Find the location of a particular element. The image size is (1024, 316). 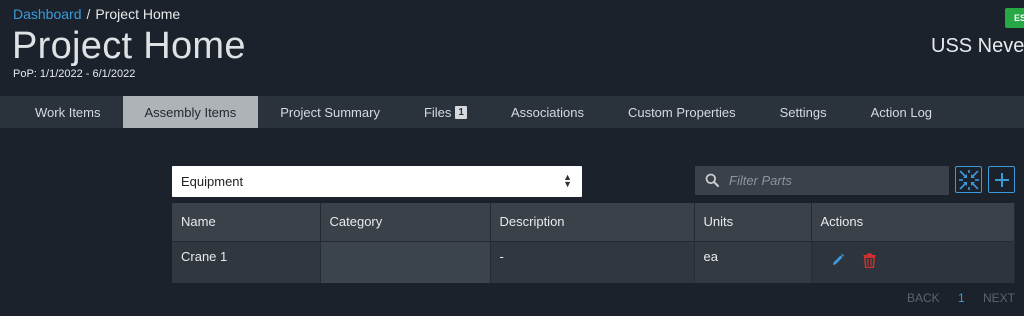

tab-label: Files is located at coordinates (437, 112).